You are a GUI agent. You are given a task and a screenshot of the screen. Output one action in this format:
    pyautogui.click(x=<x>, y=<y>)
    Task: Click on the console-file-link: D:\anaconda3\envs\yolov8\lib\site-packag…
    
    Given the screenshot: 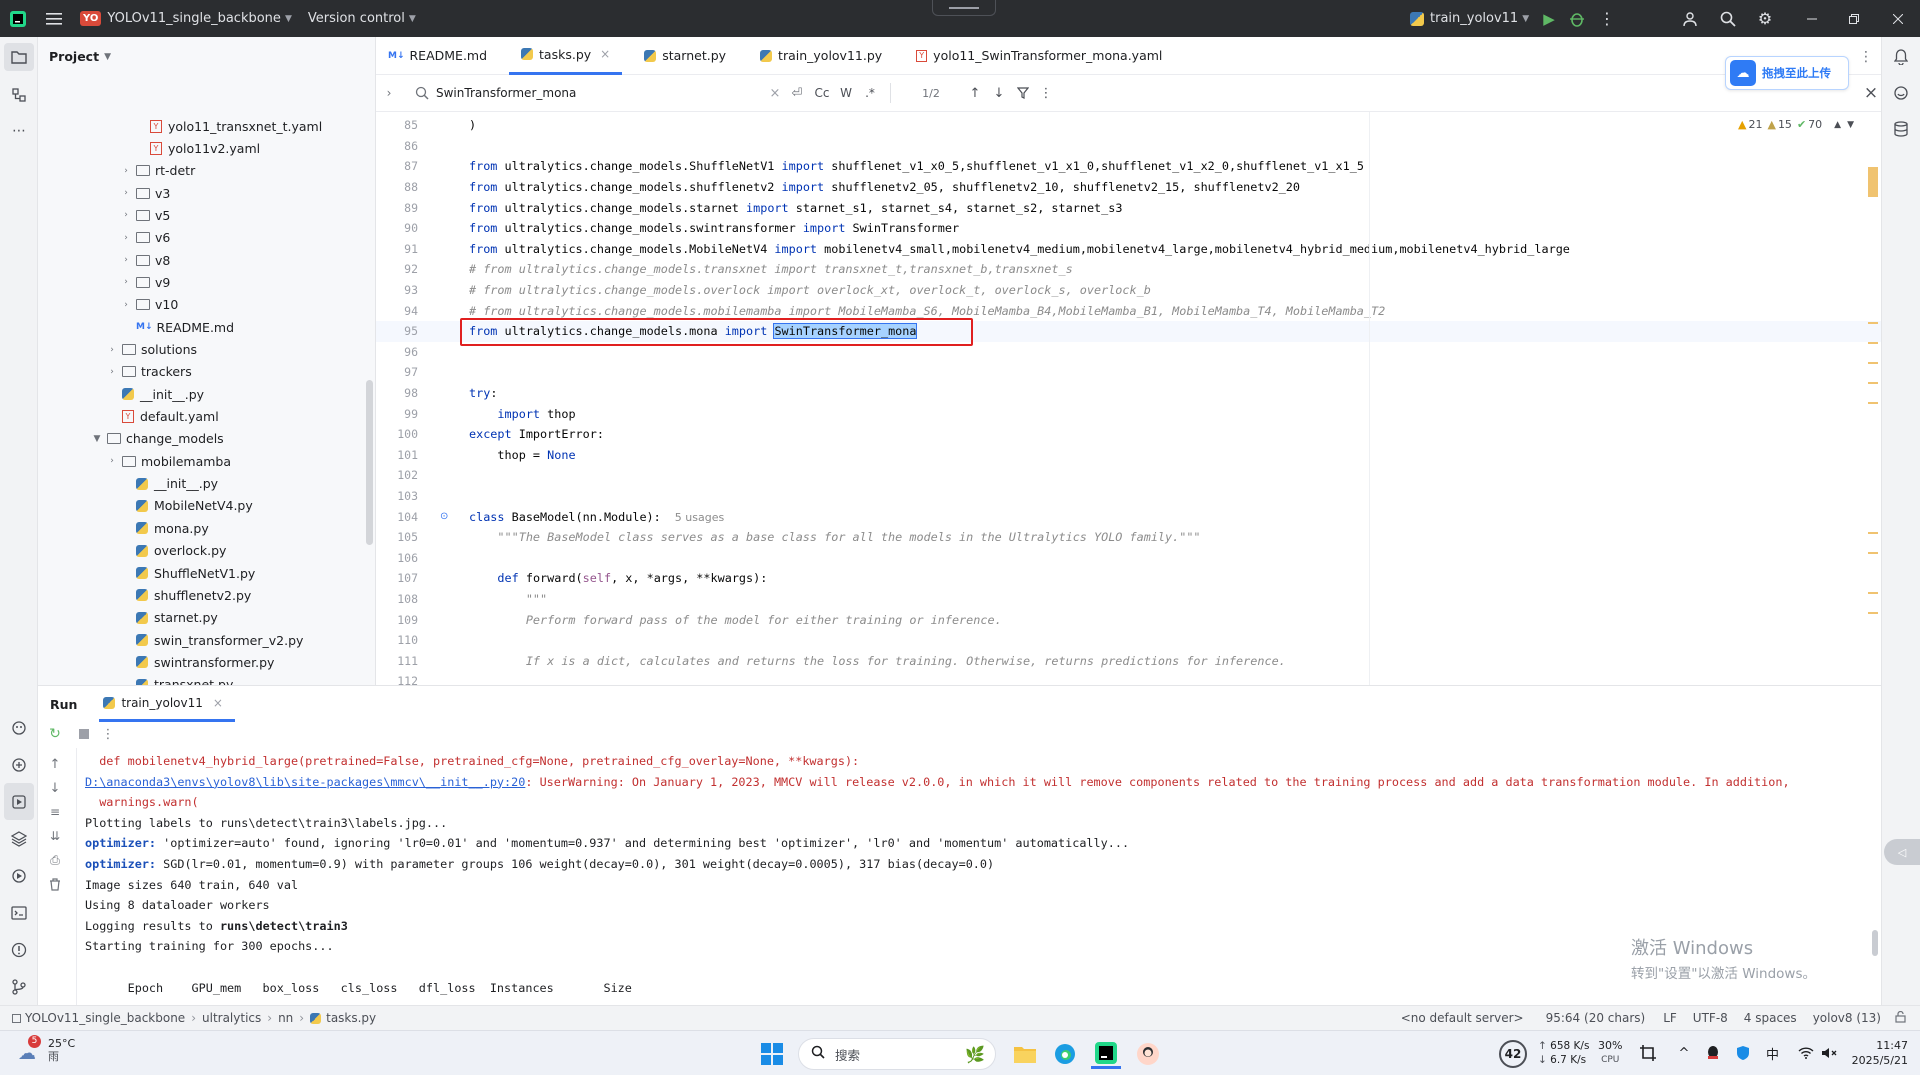 What is the action you would take?
    pyautogui.click(x=305, y=782)
    